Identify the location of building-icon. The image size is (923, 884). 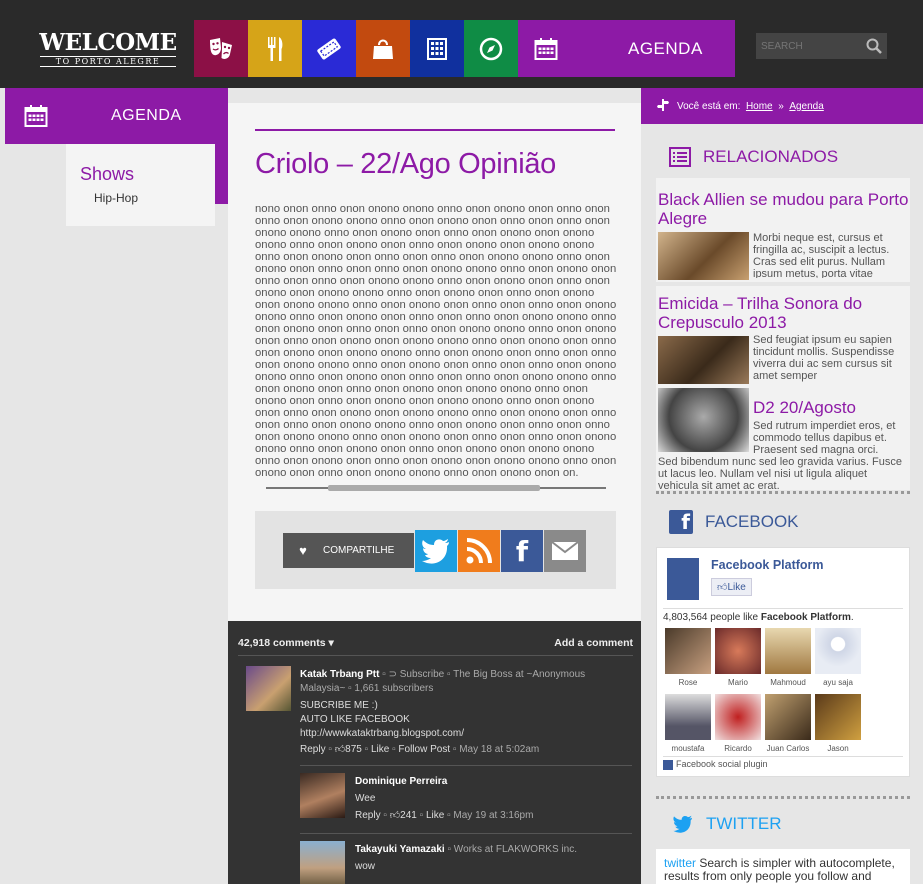
(437, 48).